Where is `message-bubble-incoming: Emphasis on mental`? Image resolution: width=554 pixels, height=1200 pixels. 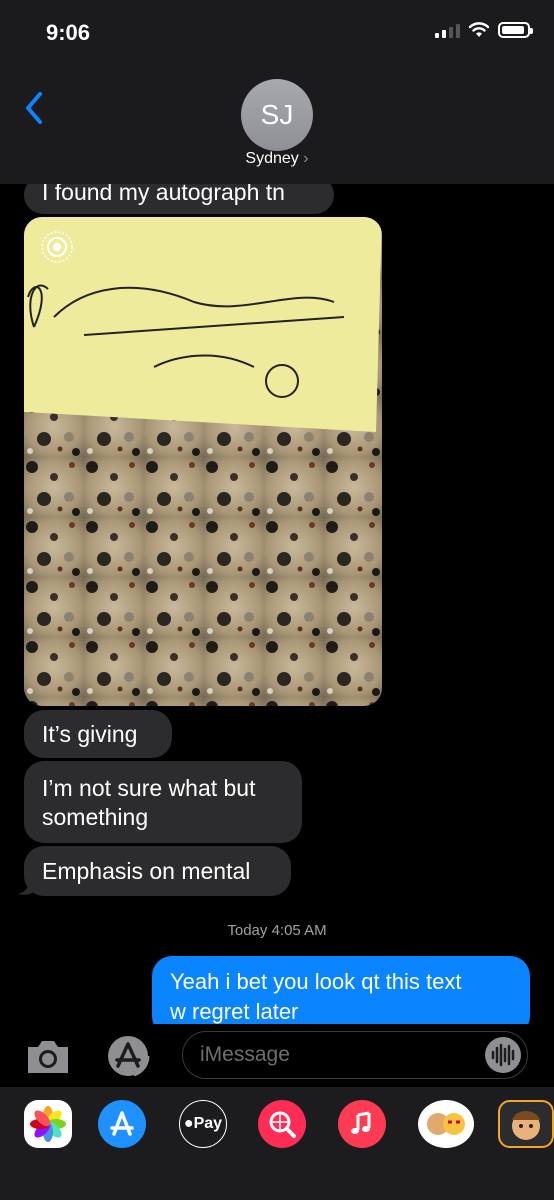
message-bubble-incoming: Emphasis on mental is located at coordinates (157, 871).